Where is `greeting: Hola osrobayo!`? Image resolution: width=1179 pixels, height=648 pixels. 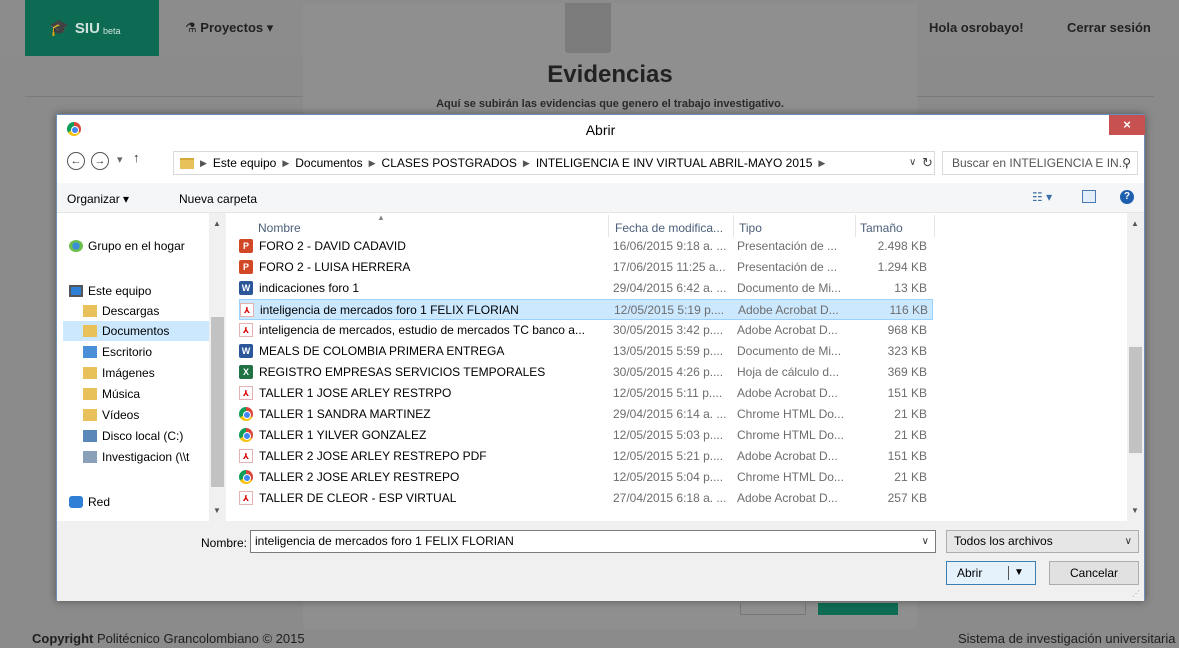
greeting: Hola osrobayo! is located at coordinates (976, 27).